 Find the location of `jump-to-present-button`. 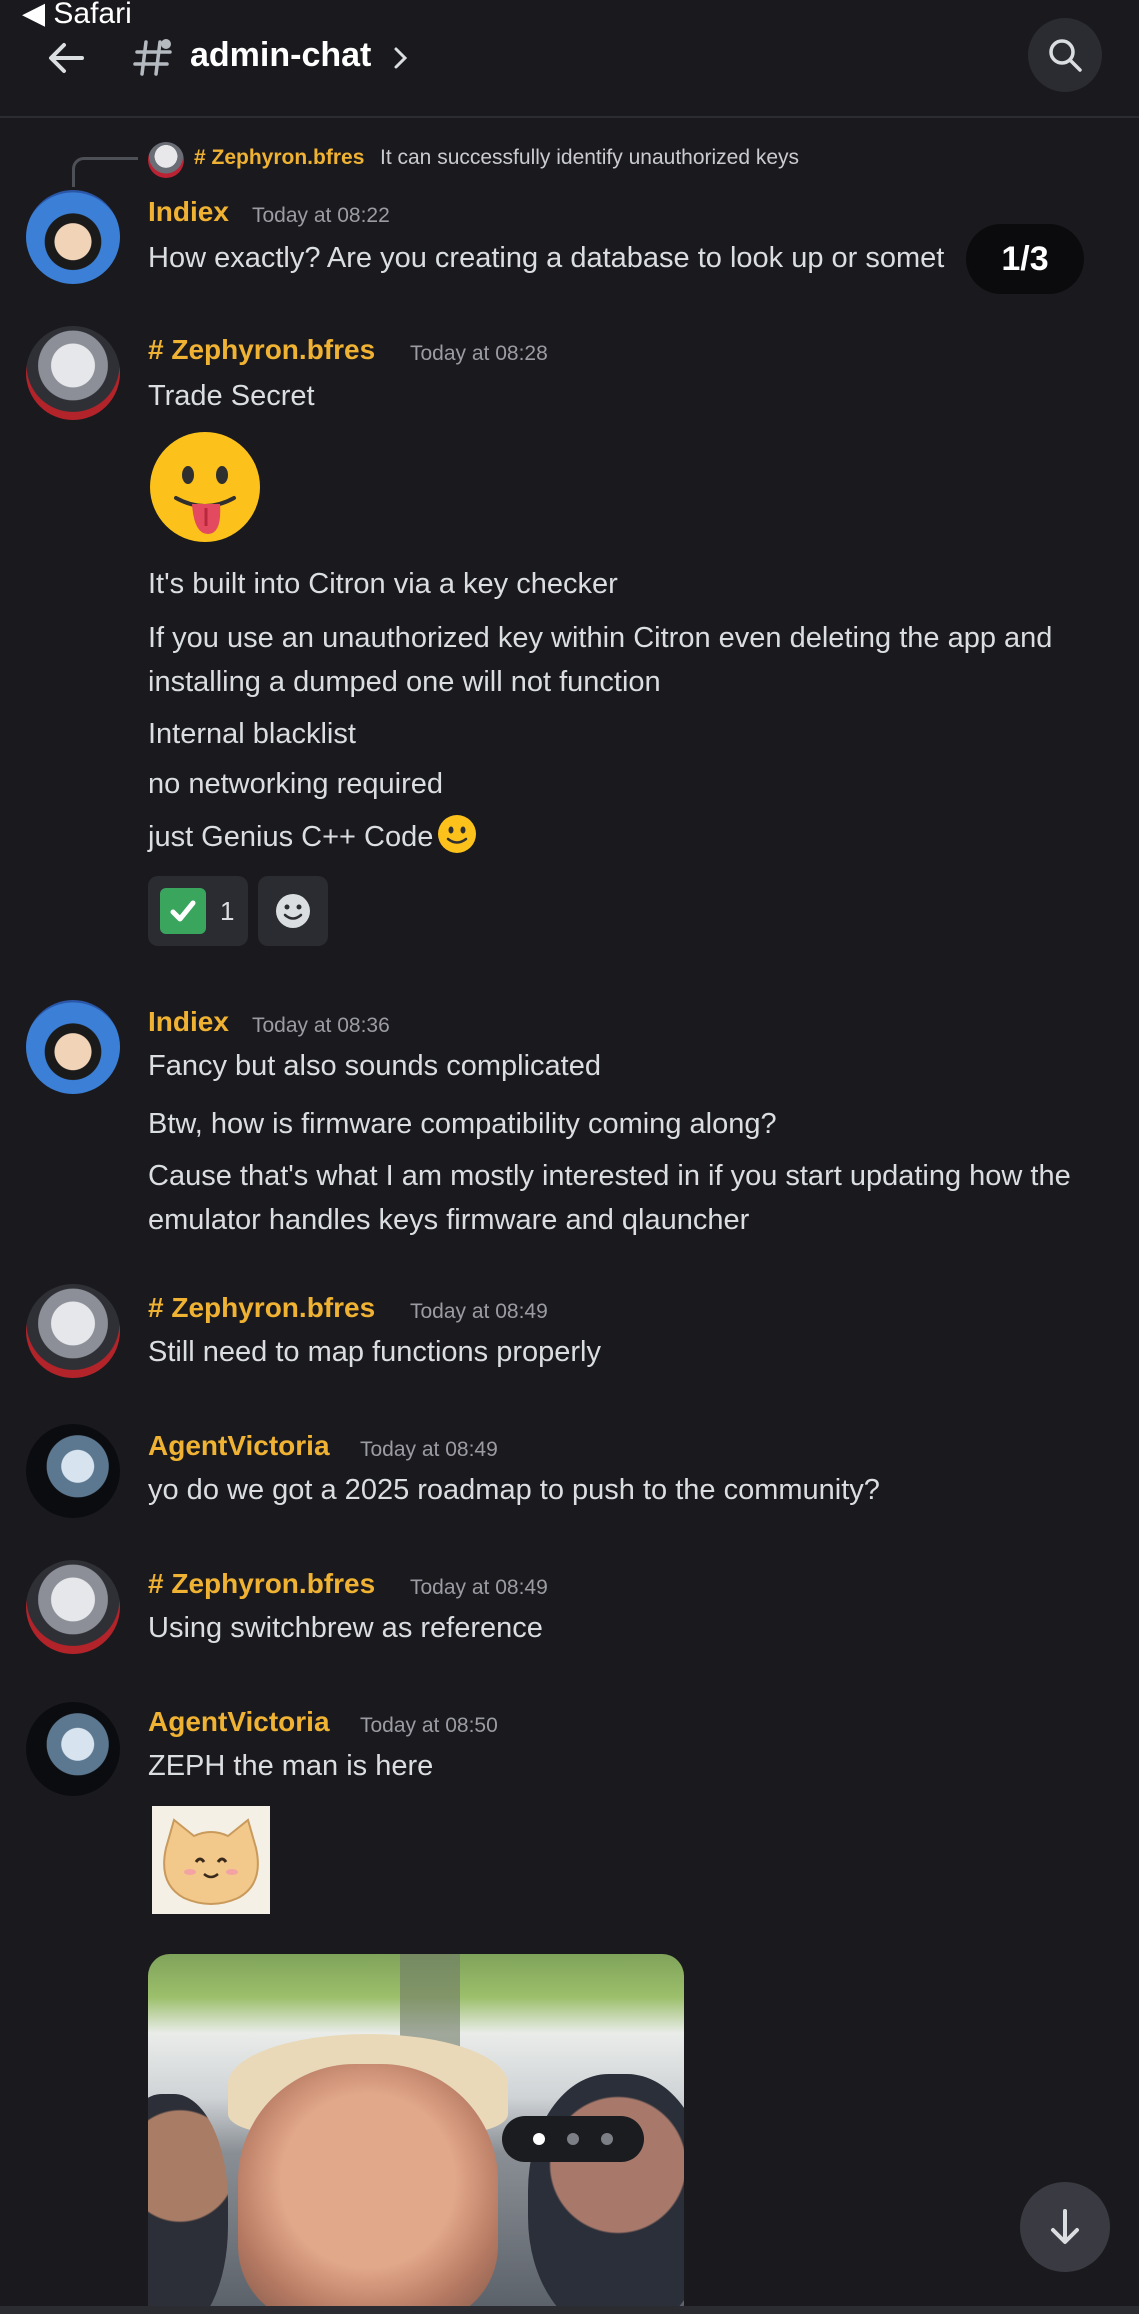

jump-to-present-button is located at coordinates (1065, 2227).